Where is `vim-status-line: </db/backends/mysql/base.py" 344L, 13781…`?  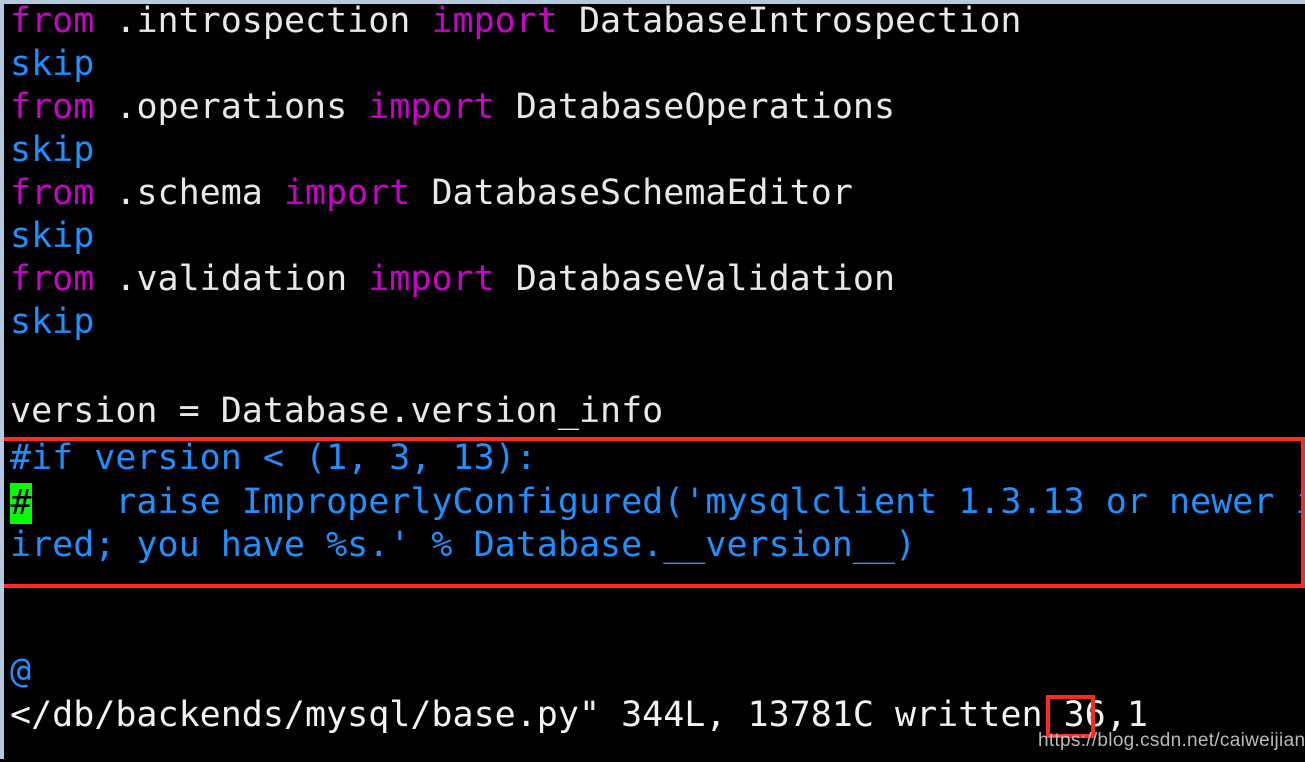
vim-status-line: </db/backends/mysql/base.py" 344L, 13781… is located at coordinates (579, 715).